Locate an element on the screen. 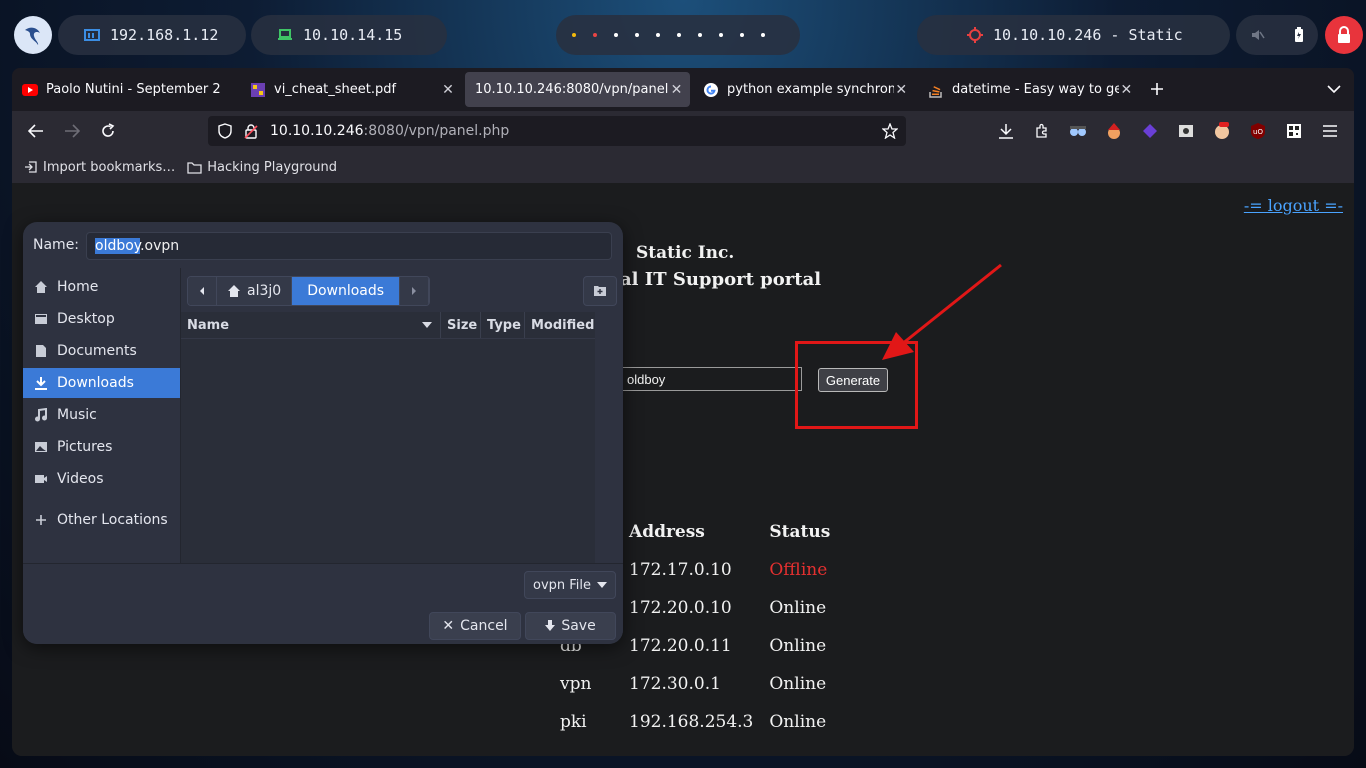 The image size is (1366, 768). new-folder-icon is located at coordinates (600, 291).